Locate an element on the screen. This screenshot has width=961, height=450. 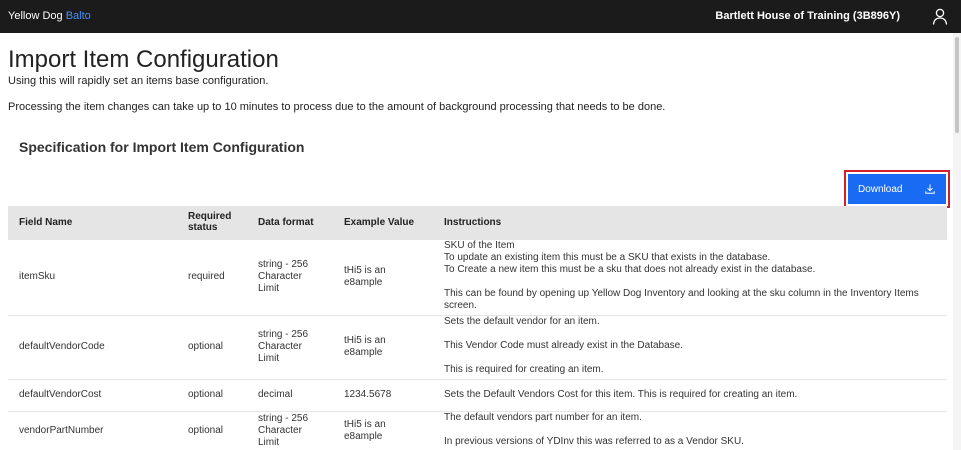
app-brand: Yellow Dog Balto is located at coordinates (49, 16).